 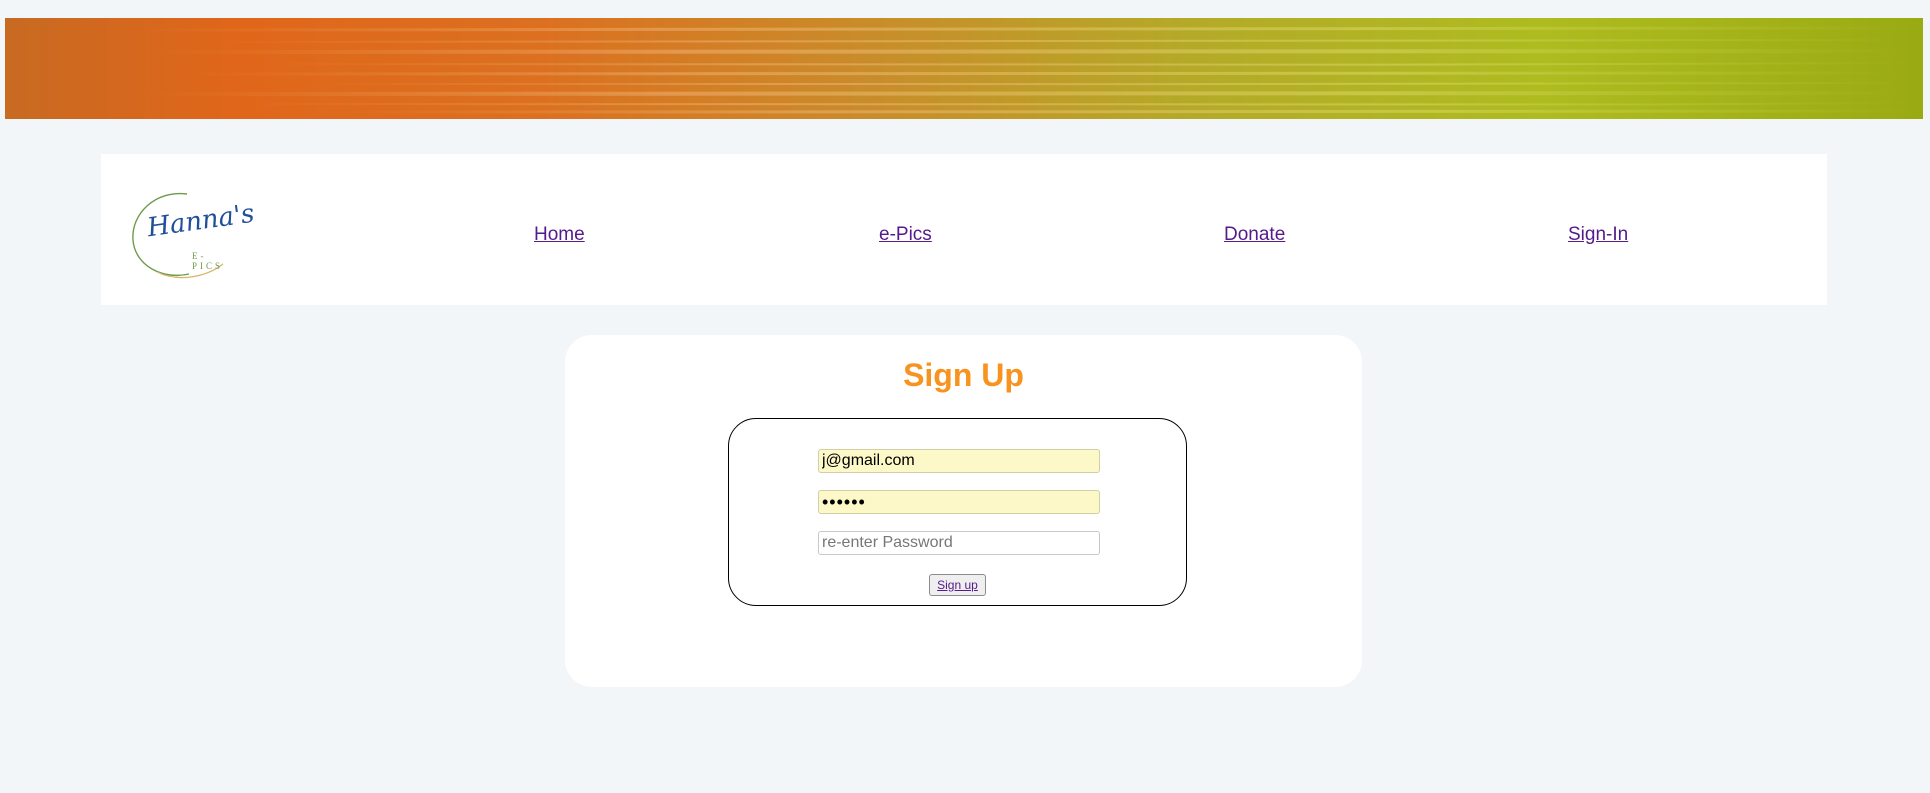 I want to click on nav-link-donate: Donate, so click(x=1254, y=235).